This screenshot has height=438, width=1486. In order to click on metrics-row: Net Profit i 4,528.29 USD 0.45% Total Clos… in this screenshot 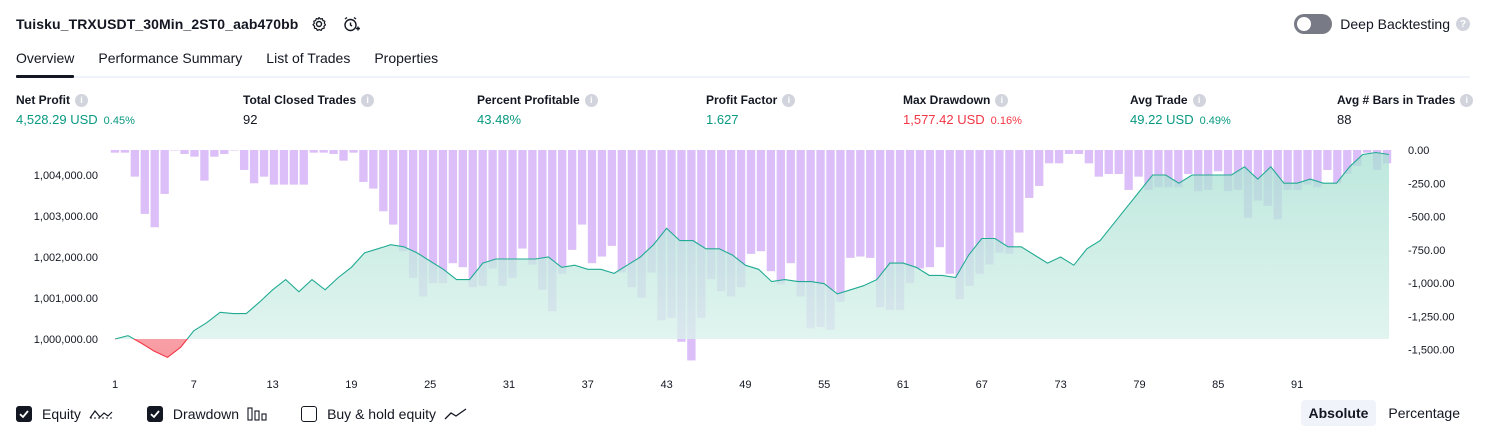, I will do `click(743, 113)`.